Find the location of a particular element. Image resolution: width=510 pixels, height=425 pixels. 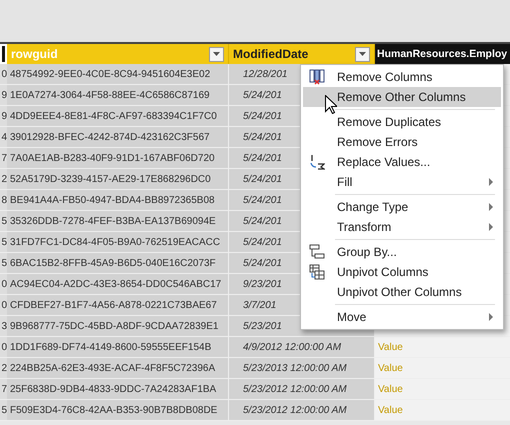

table-cell: 52A5179D-3239-4157-AE29-17E868296DC0 is located at coordinates (118, 179).